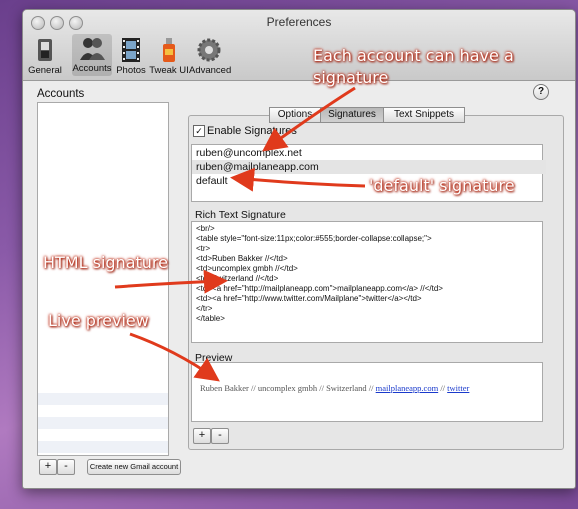 The height and width of the screenshot is (509, 578). What do you see at coordinates (298, 179) in the screenshot?
I see `arrow-to-default` at bounding box center [298, 179].